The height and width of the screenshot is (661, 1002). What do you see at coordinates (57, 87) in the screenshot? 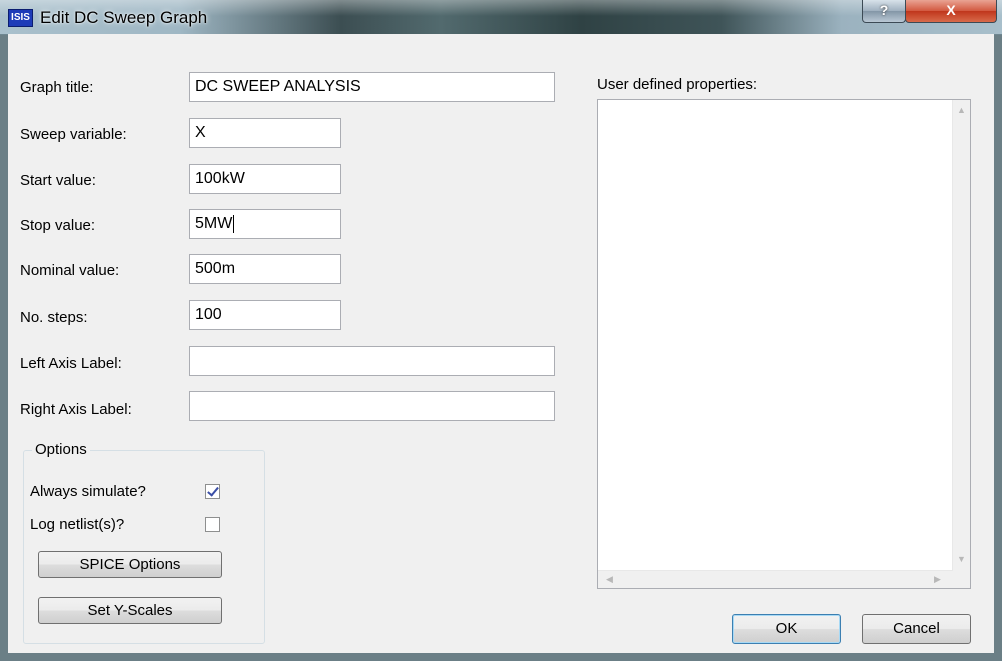
I see `graph-title-label: Graph title:` at bounding box center [57, 87].